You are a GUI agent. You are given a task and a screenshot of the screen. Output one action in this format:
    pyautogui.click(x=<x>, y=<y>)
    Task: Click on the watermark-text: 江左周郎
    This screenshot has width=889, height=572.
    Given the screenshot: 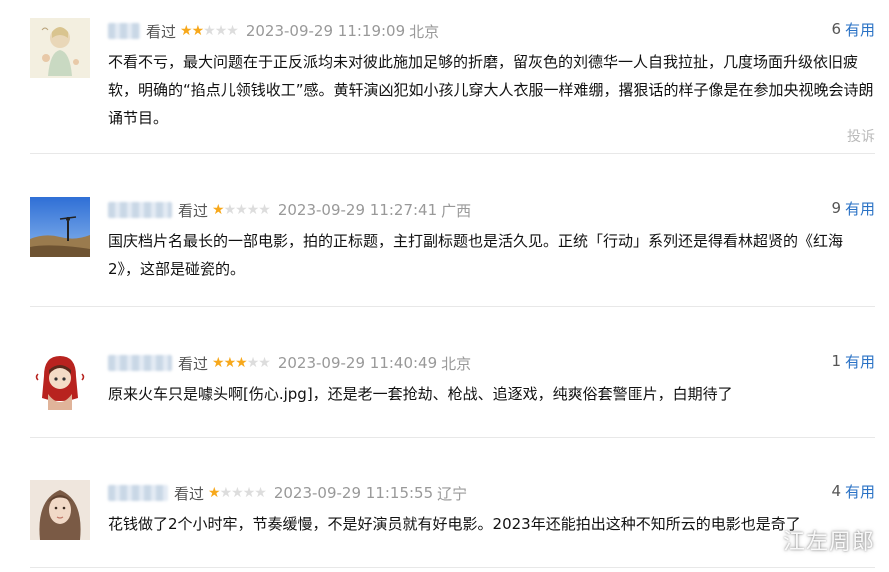 What is the action you would take?
    pyautogui.click(x=828, y=542)
    